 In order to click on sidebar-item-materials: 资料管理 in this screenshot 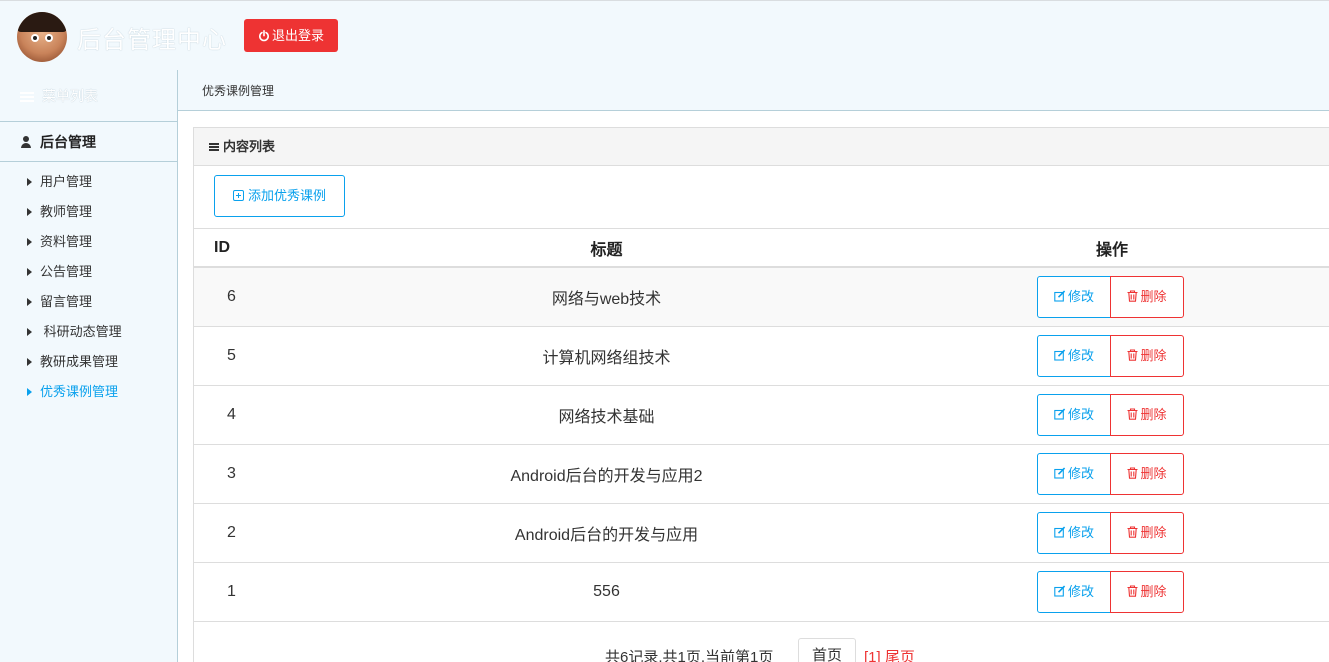, I will do `click(88, 242)`.